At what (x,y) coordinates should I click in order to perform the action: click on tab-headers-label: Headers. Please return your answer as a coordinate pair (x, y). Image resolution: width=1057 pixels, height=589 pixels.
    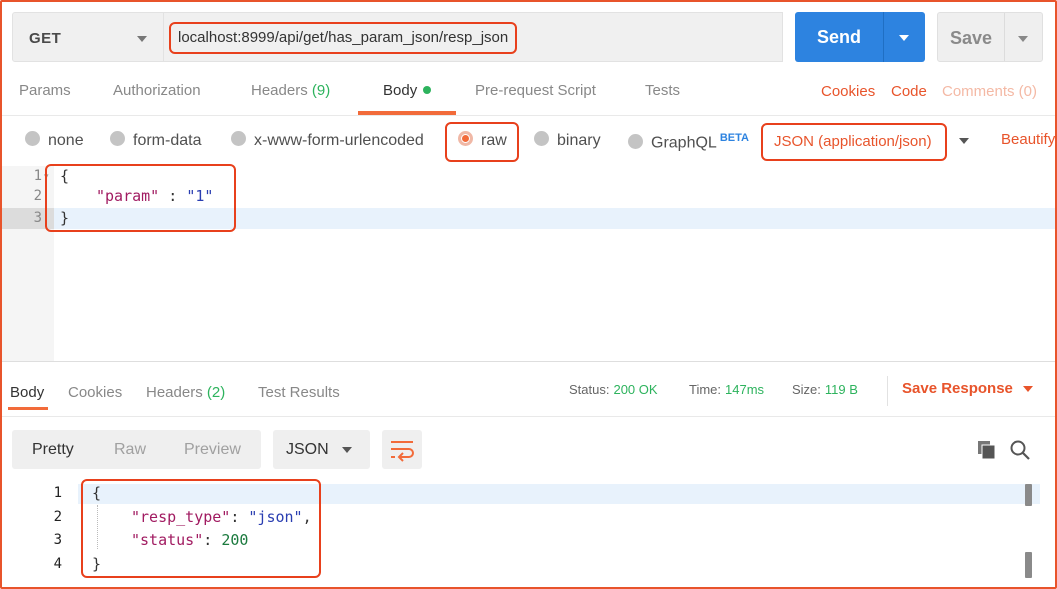
    Looking at the image, I should click on (279, 90).